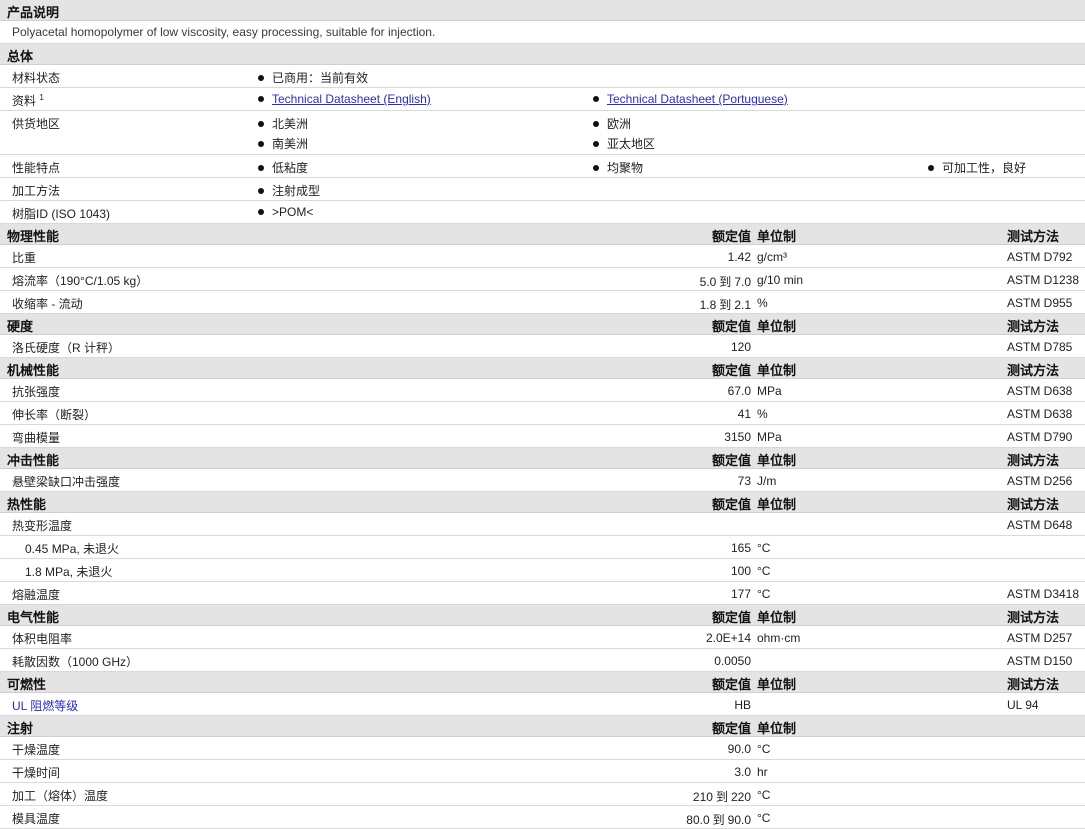 The height and width of the screenshot is (829, 1085). What do you see at coordinates (542, 458) in the screenshot?
I see `section-header-impact: 冲击性能 额定值 单位制 测试方法` at bounding box center [542, 458].